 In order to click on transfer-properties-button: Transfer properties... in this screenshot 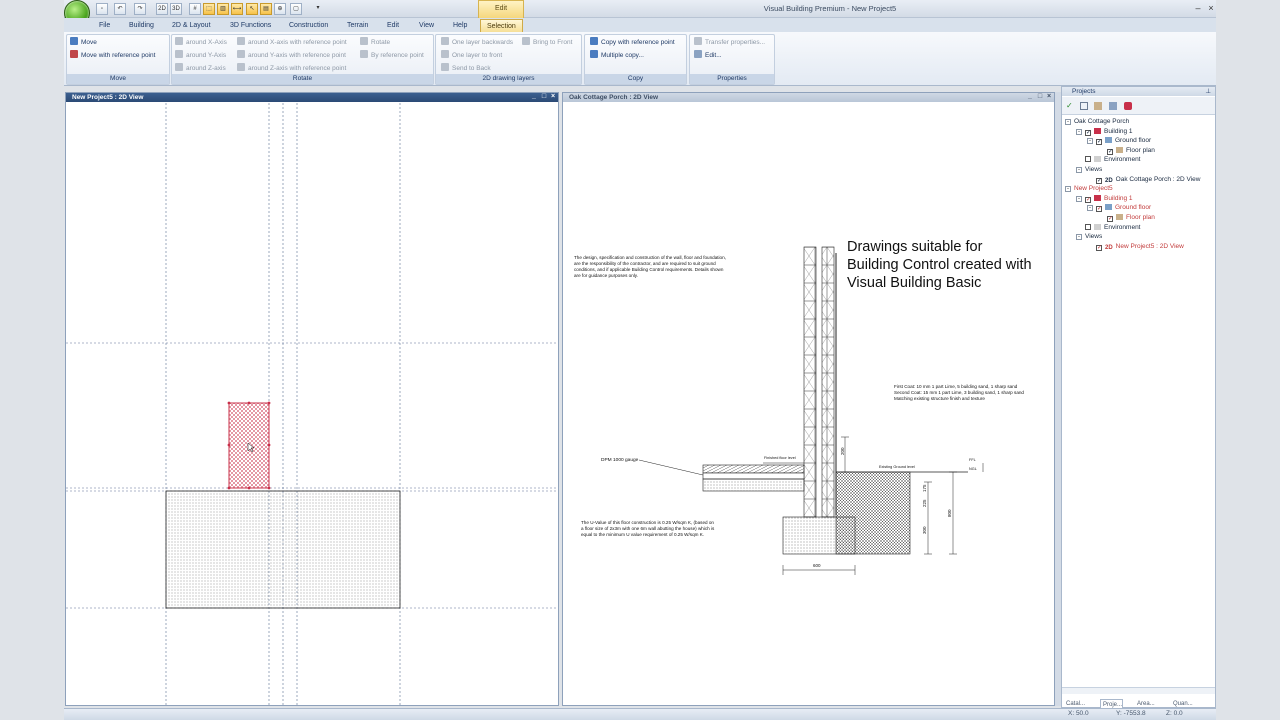, I will do `click(729, 42)`.